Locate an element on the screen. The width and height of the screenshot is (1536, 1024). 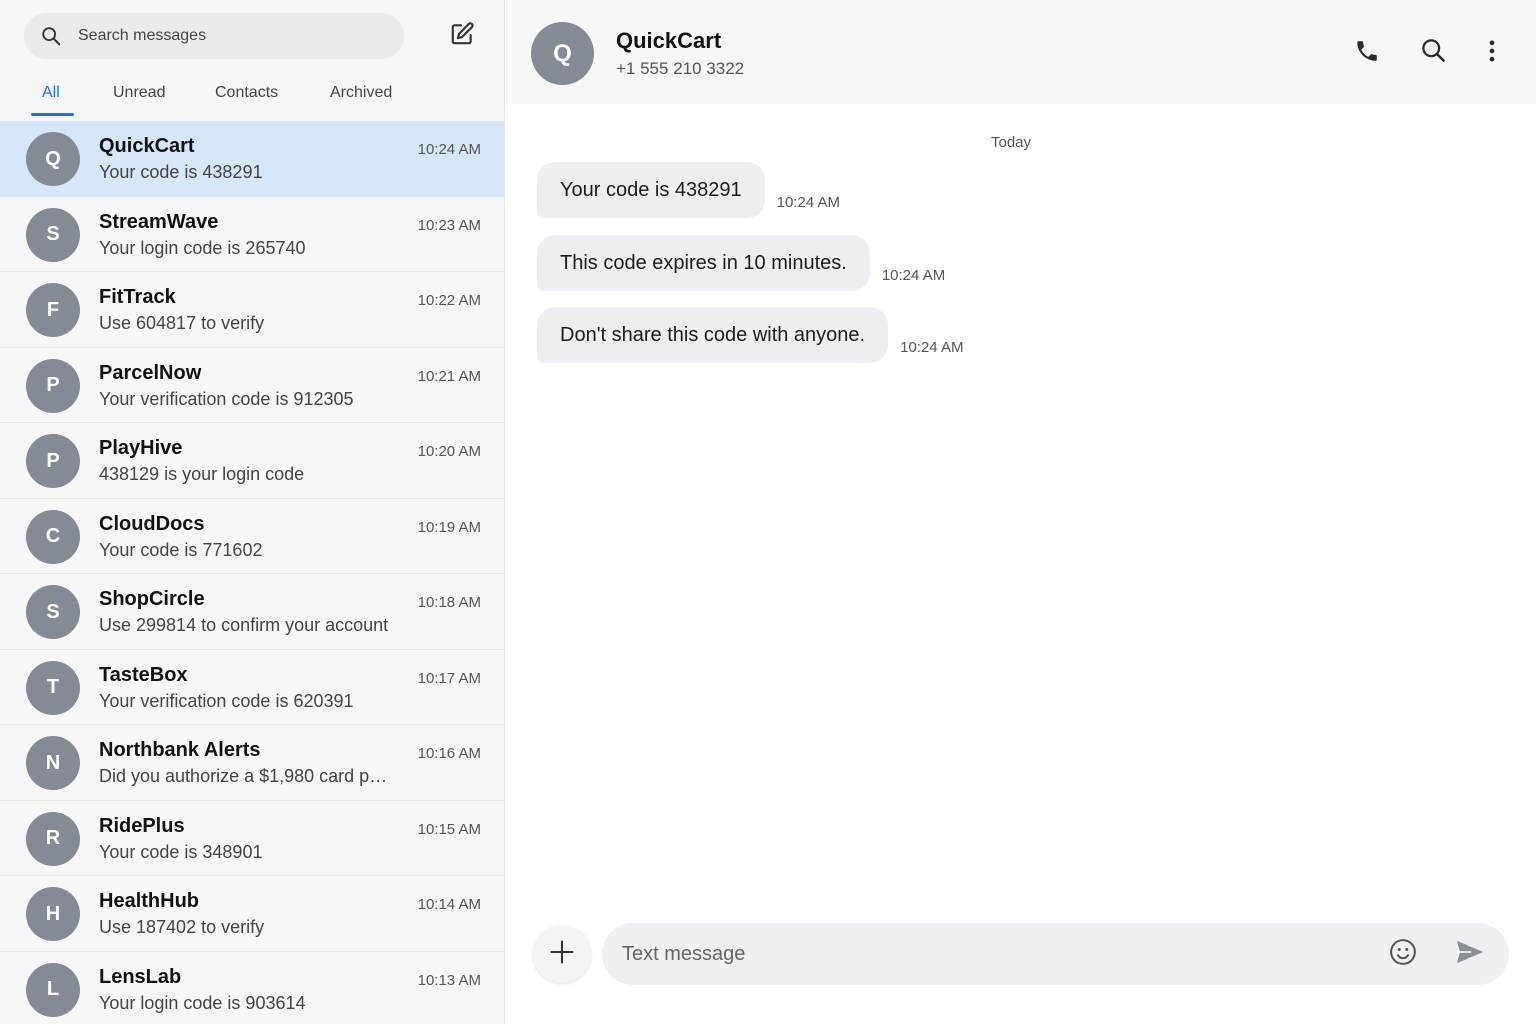
call-button is located at coordinates (1367, 53).